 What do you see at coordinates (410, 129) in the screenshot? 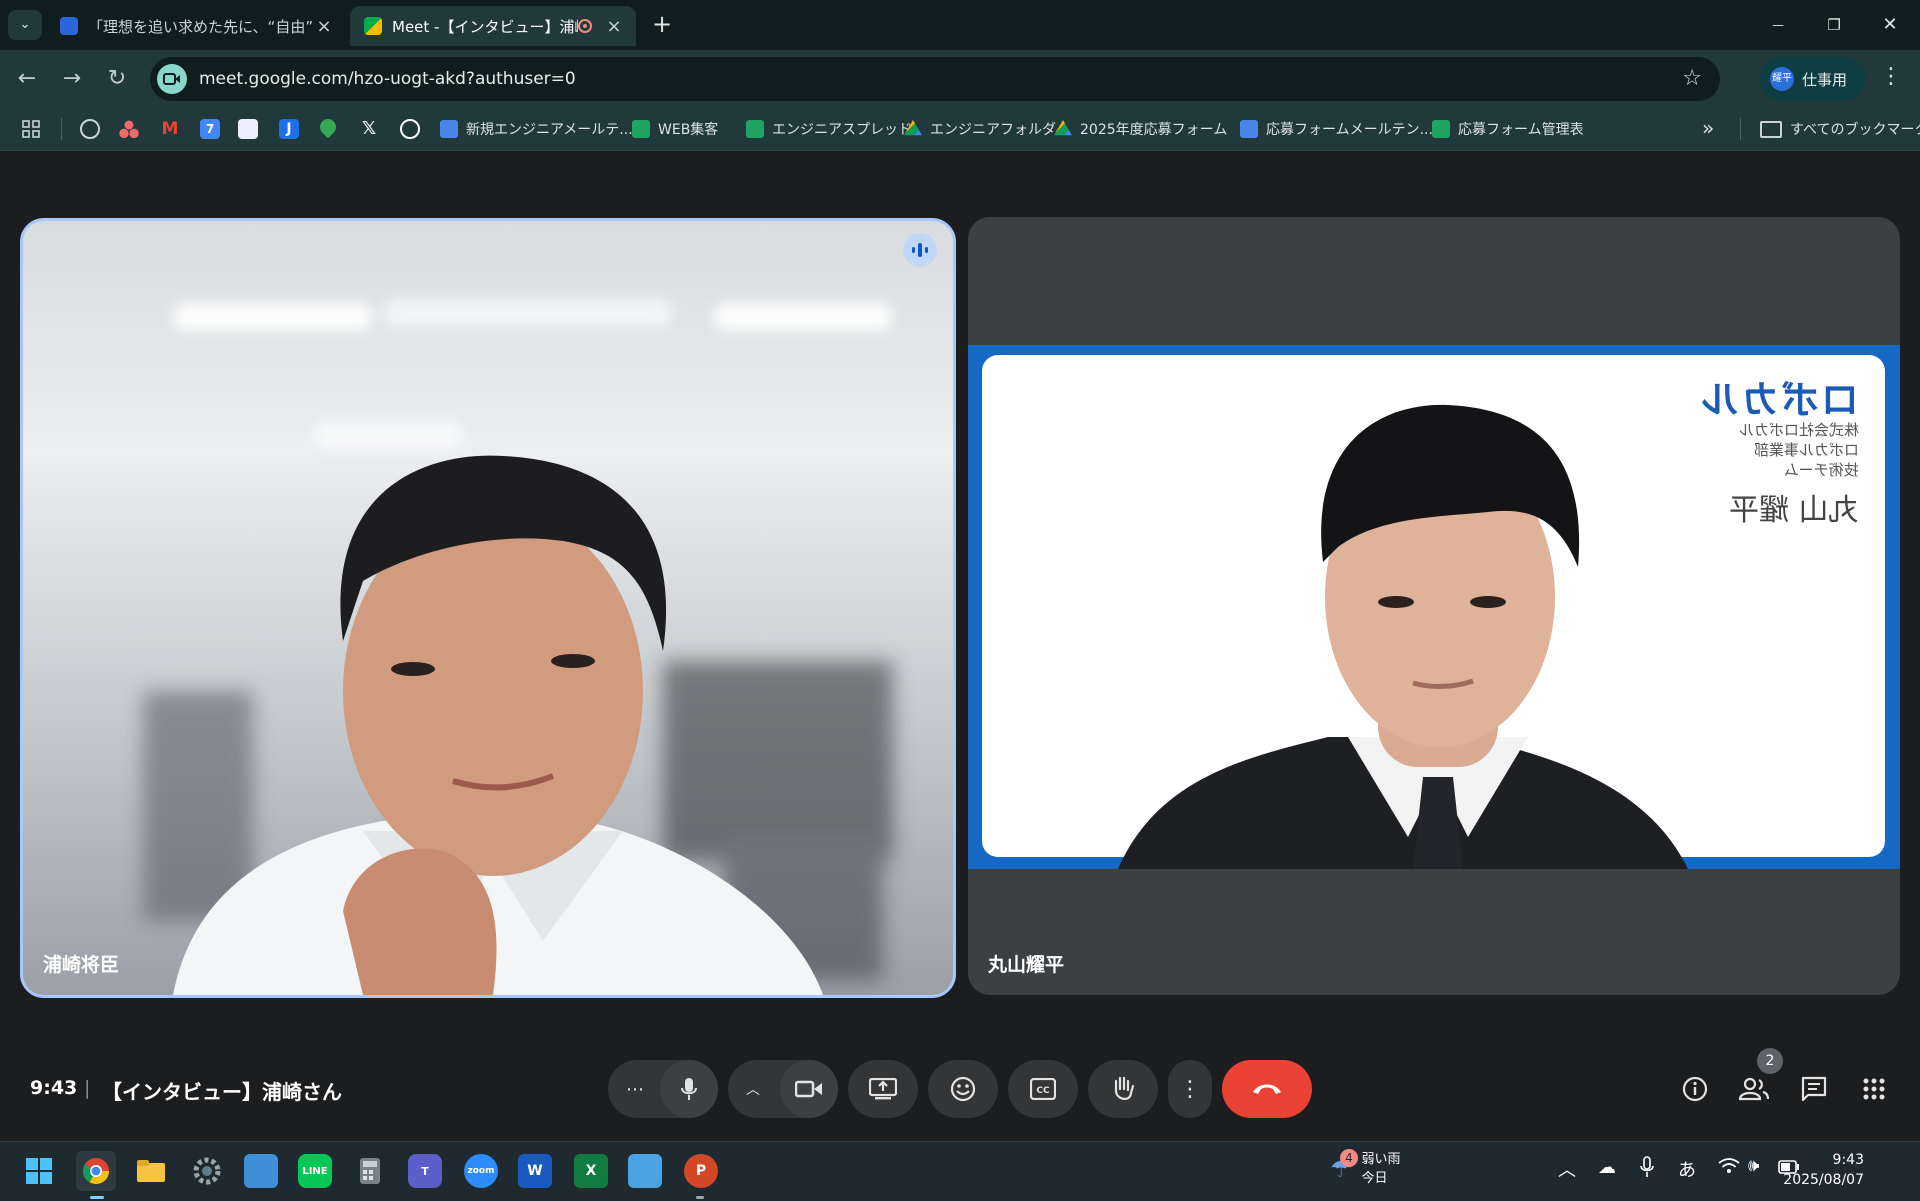
I see `chatgpt-icon` at bounding box center [410, 129].